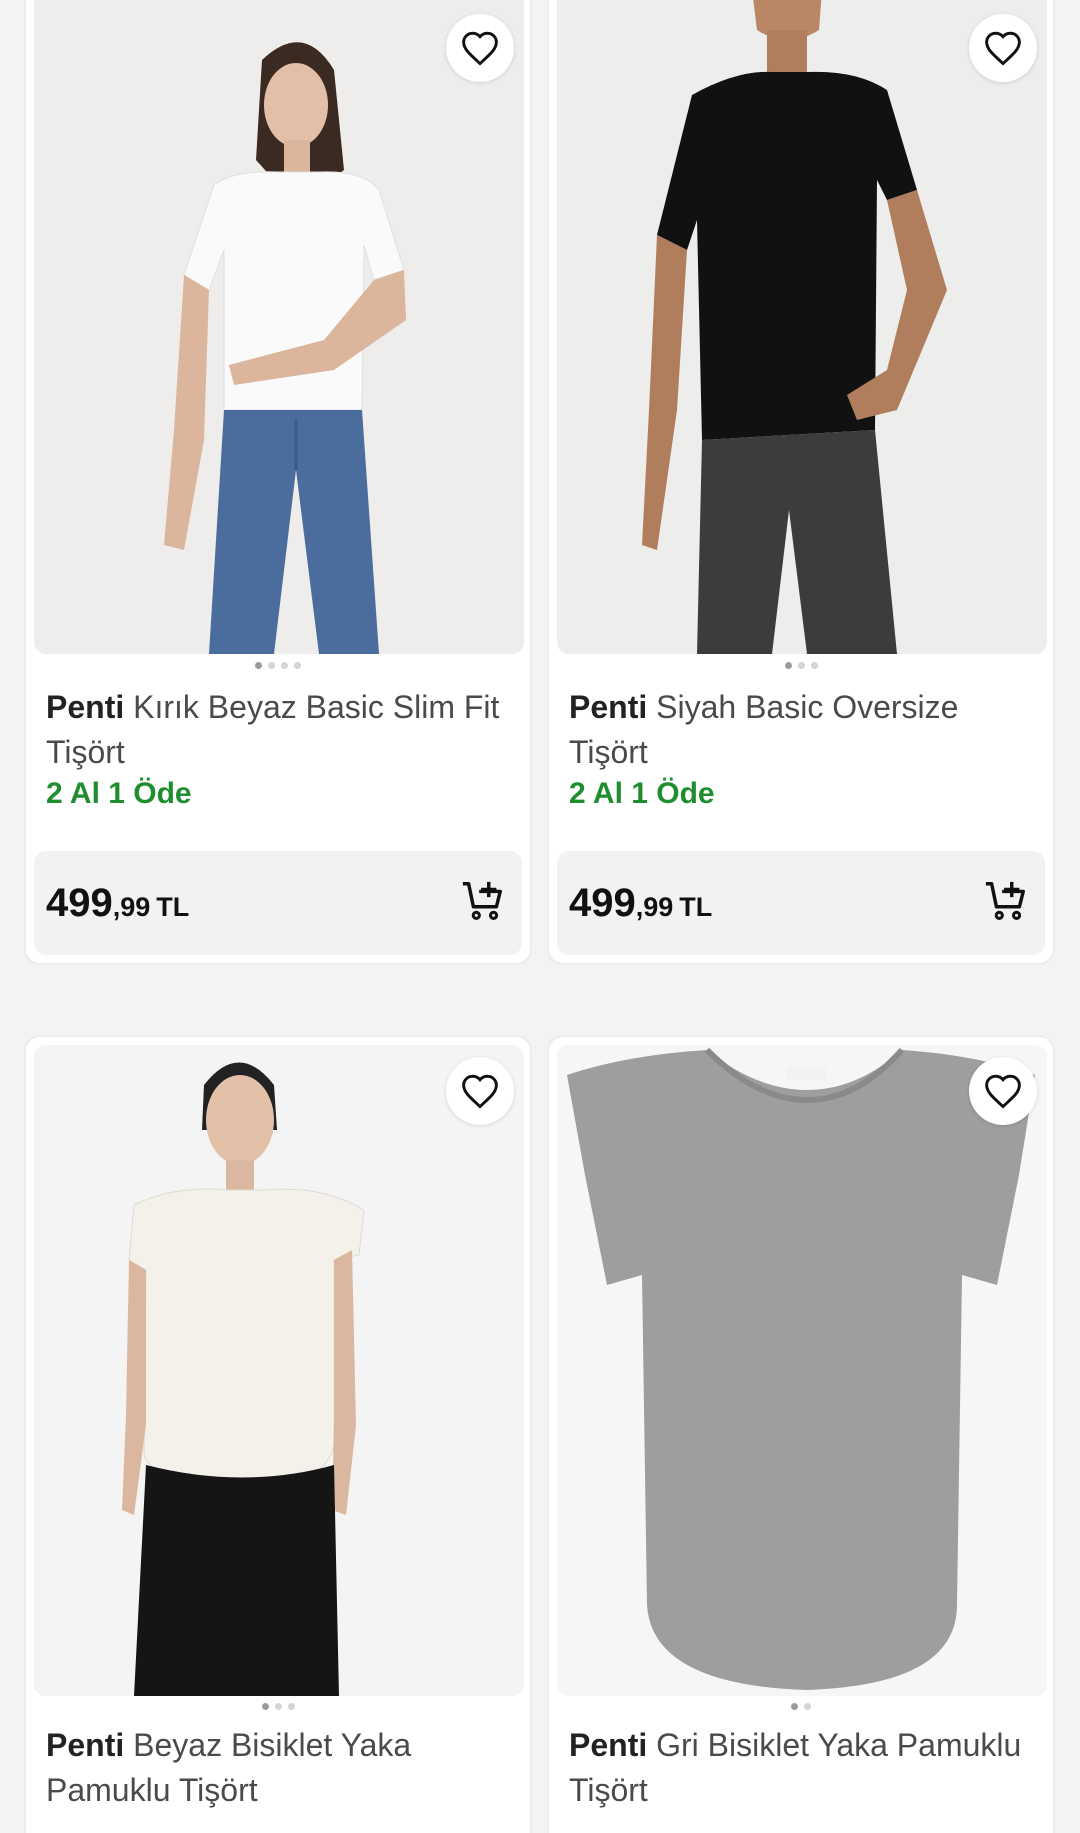 Image resolution: width=1080 pixels, height=1833 pixels. What do you see at coordinates (801, 1768) in the screenshot?
I see `product-title: Penti Gri Bisiklet Yaka Pamuklu Tişört` at bounding box center [801, 1768].